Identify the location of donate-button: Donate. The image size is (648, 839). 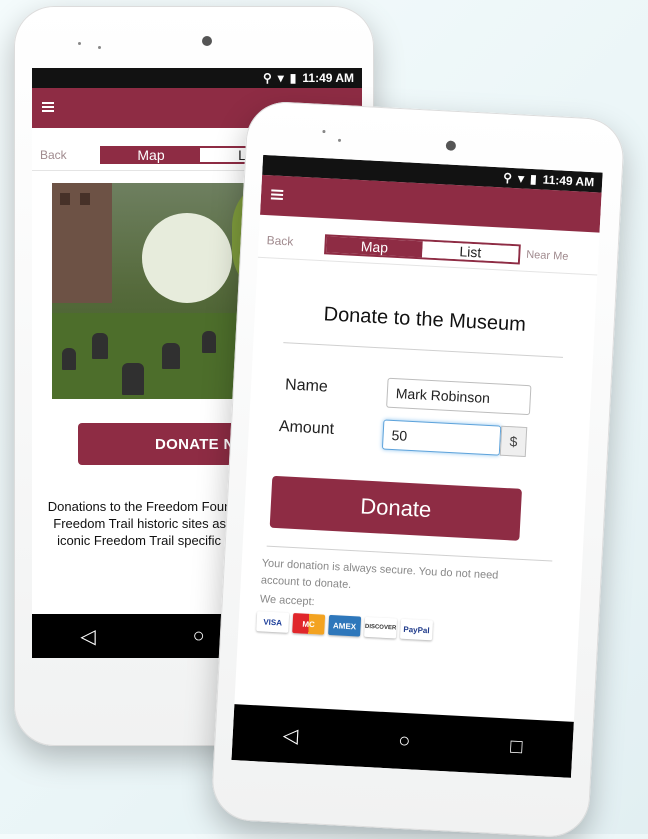
(396, 508).